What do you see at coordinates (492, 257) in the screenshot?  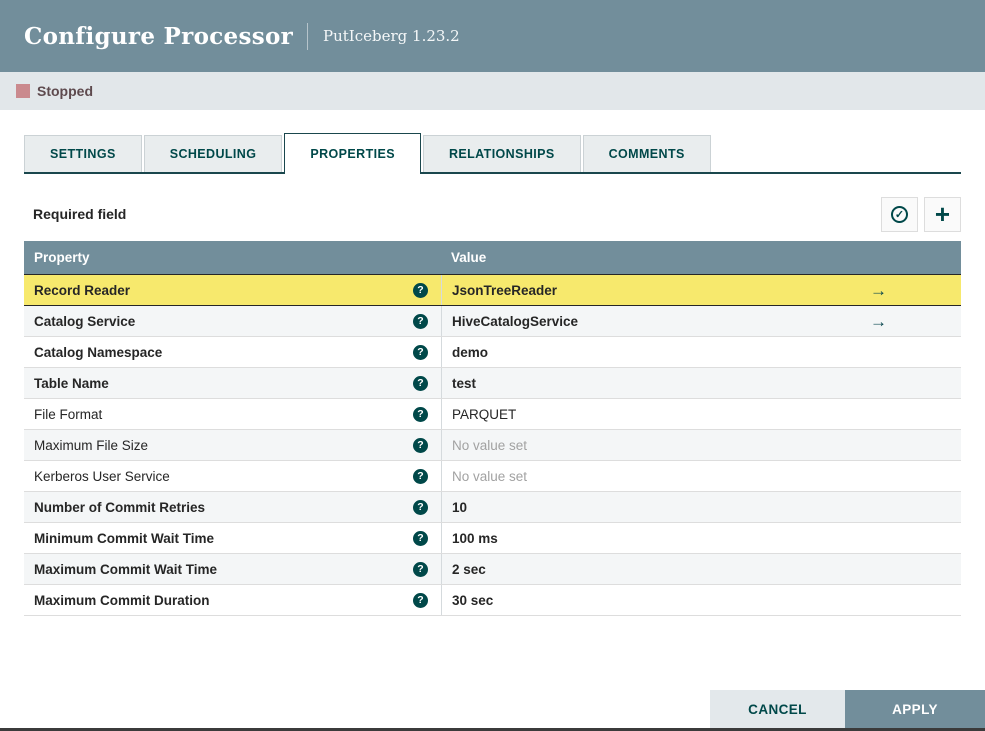 I see `table-header: Property Value` at bounding box center [492, 257].